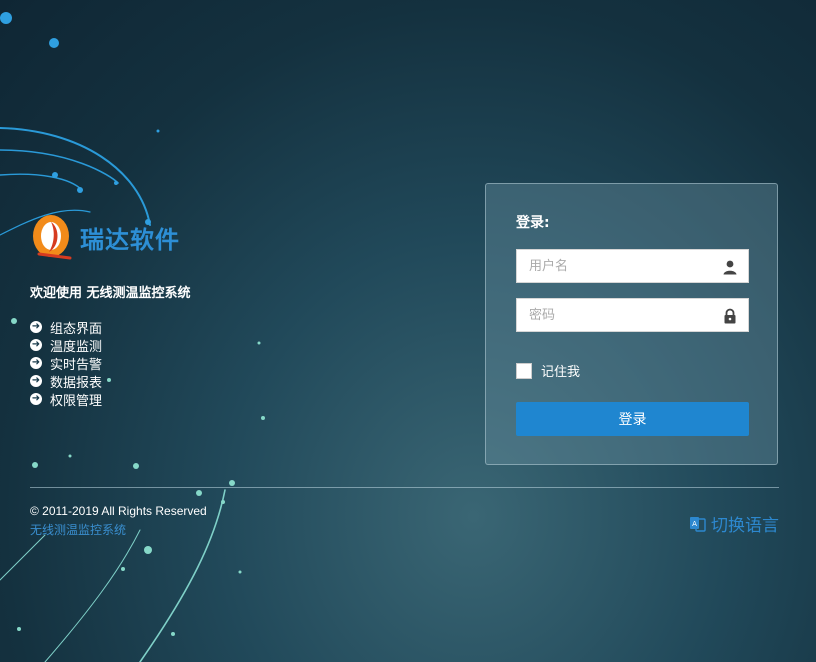 Image resolution: width=816 pixels, height=662 pixels. Describe the element at coordinates (561, 372) in the screenshot. I see `remember-label: 记住我` at that location.